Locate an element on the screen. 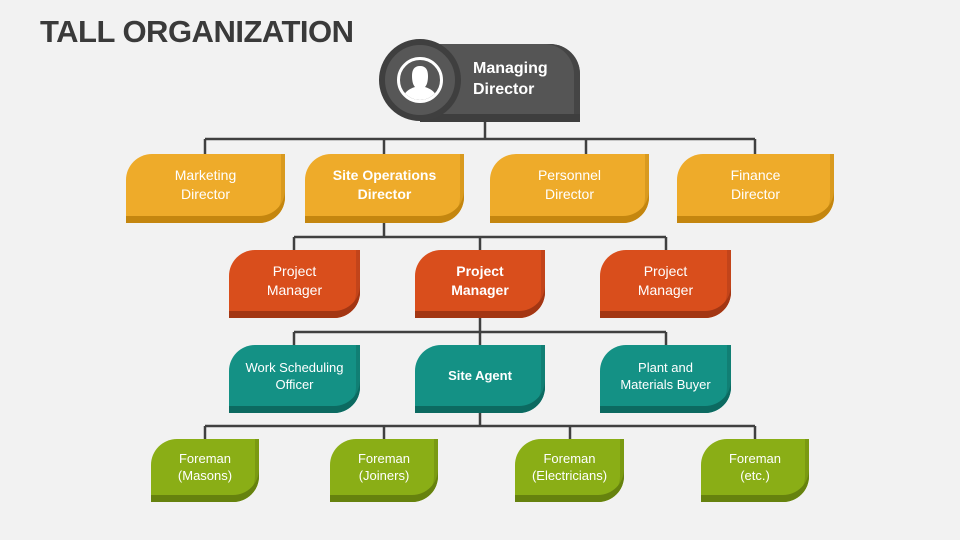  managing-director-line2: Director is located at coordinates (504, 89).